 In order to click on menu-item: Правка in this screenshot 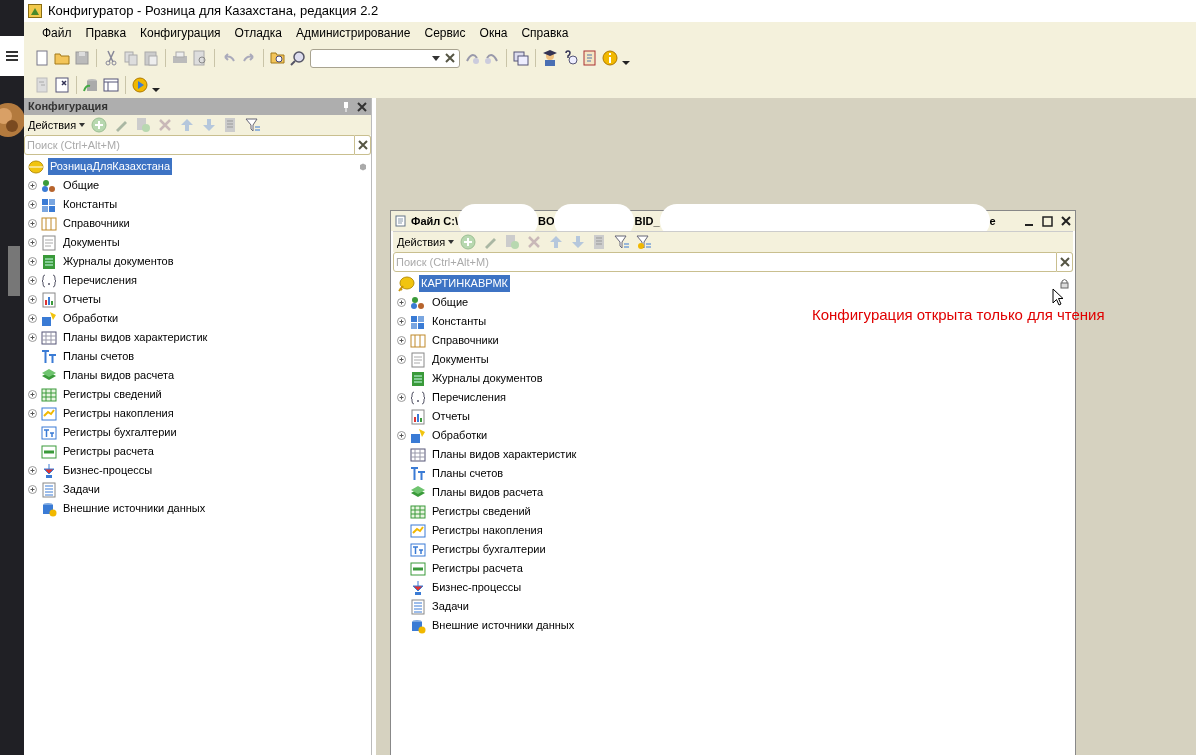, I will do `click(106, 33)`.